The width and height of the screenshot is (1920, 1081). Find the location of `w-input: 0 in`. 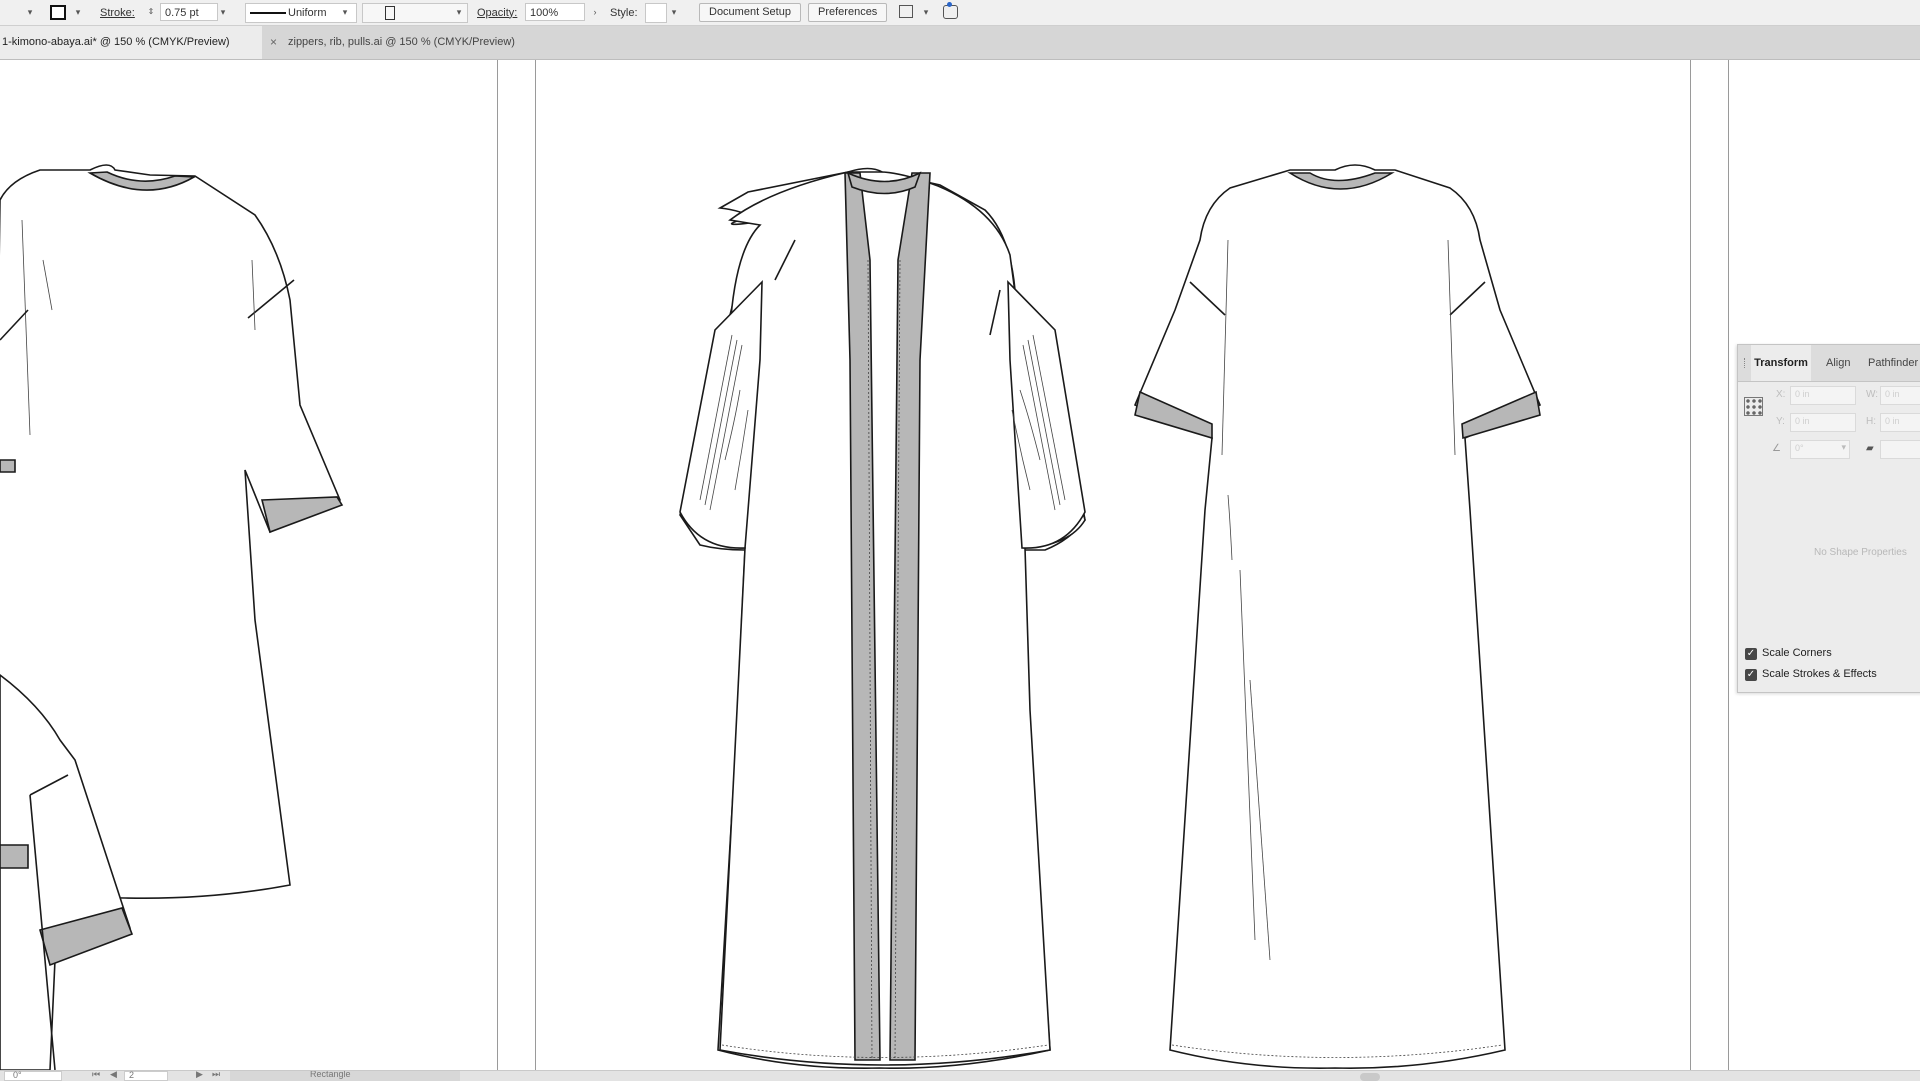

w-input: 0 in is located at coordinates (1900, 395).